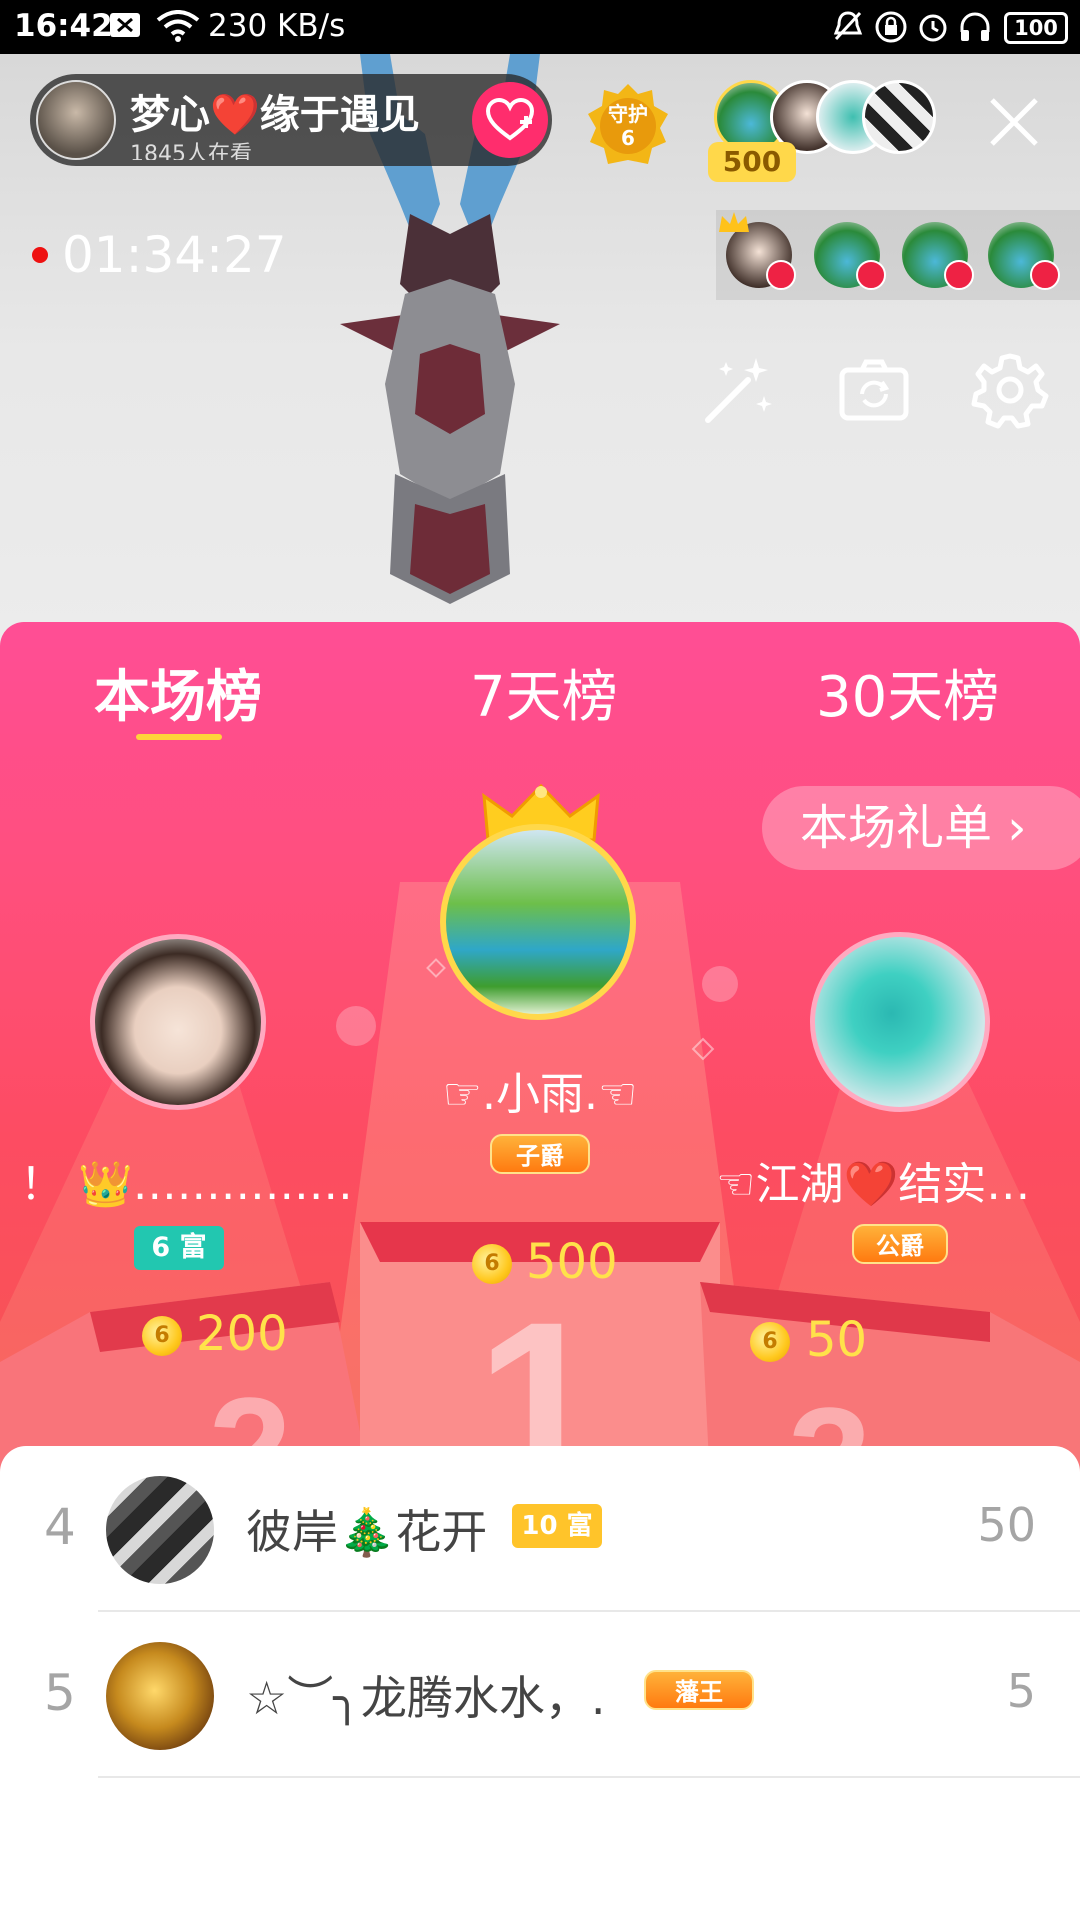 The height and width of the screenshot is (1920, 1080). Describe the element at coordinates (933, 28) in the screenshot. I see `alarm-icon` at that location.